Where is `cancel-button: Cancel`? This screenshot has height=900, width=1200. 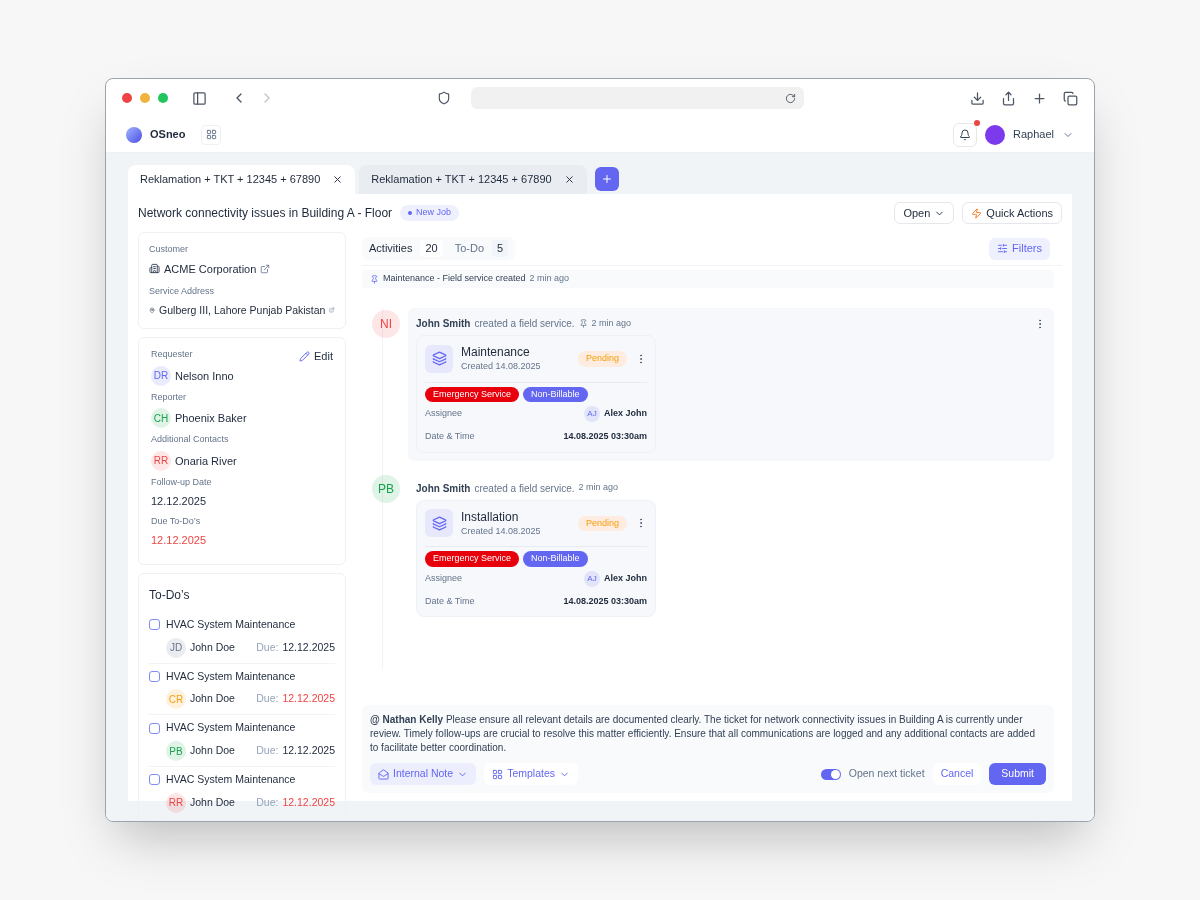 cancel-button: Cancel is located at coordinates (957, 774).